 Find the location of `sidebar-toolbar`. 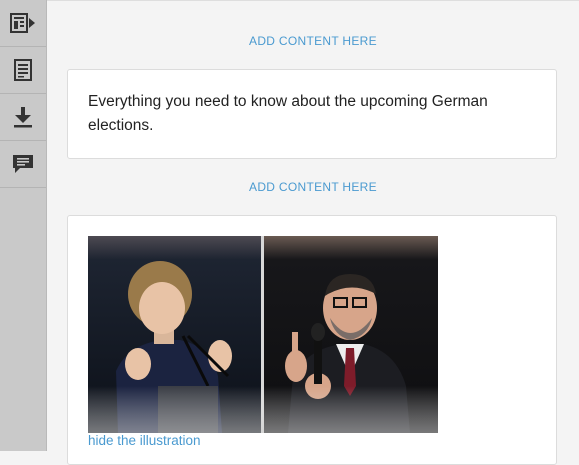

sidebar-toolbar is located at coordinates (23, 225).